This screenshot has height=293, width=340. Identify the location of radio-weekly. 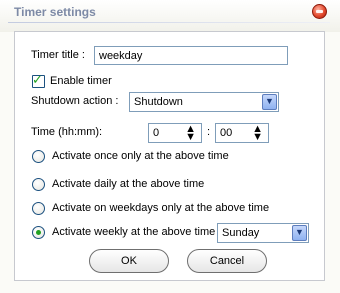
(38, 232).